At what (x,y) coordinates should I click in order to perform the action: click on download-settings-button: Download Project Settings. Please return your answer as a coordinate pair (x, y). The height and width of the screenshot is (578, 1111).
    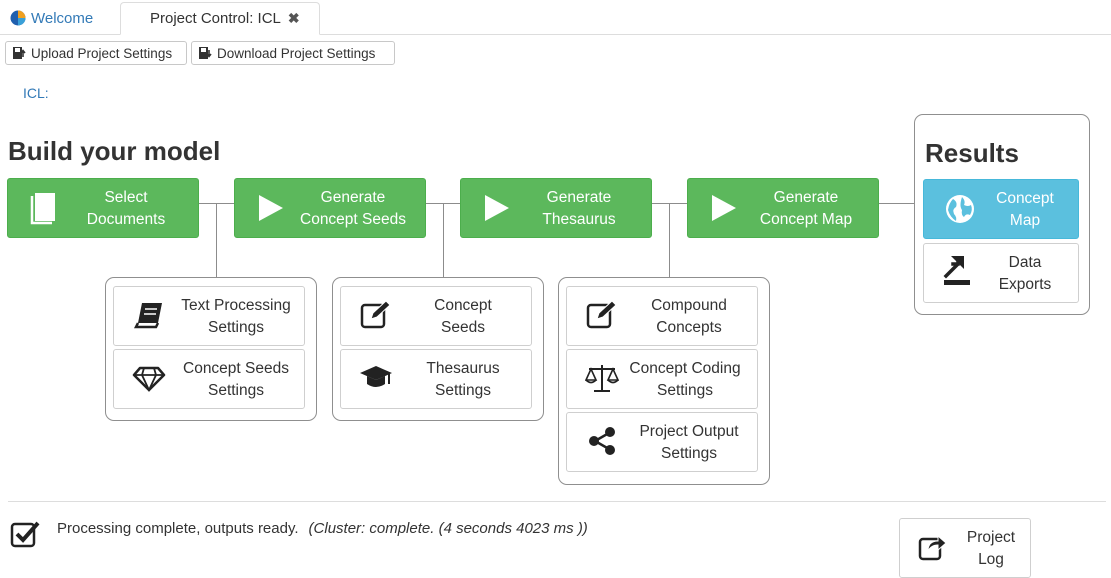
    Looking at the image, I should click on (293, 53).